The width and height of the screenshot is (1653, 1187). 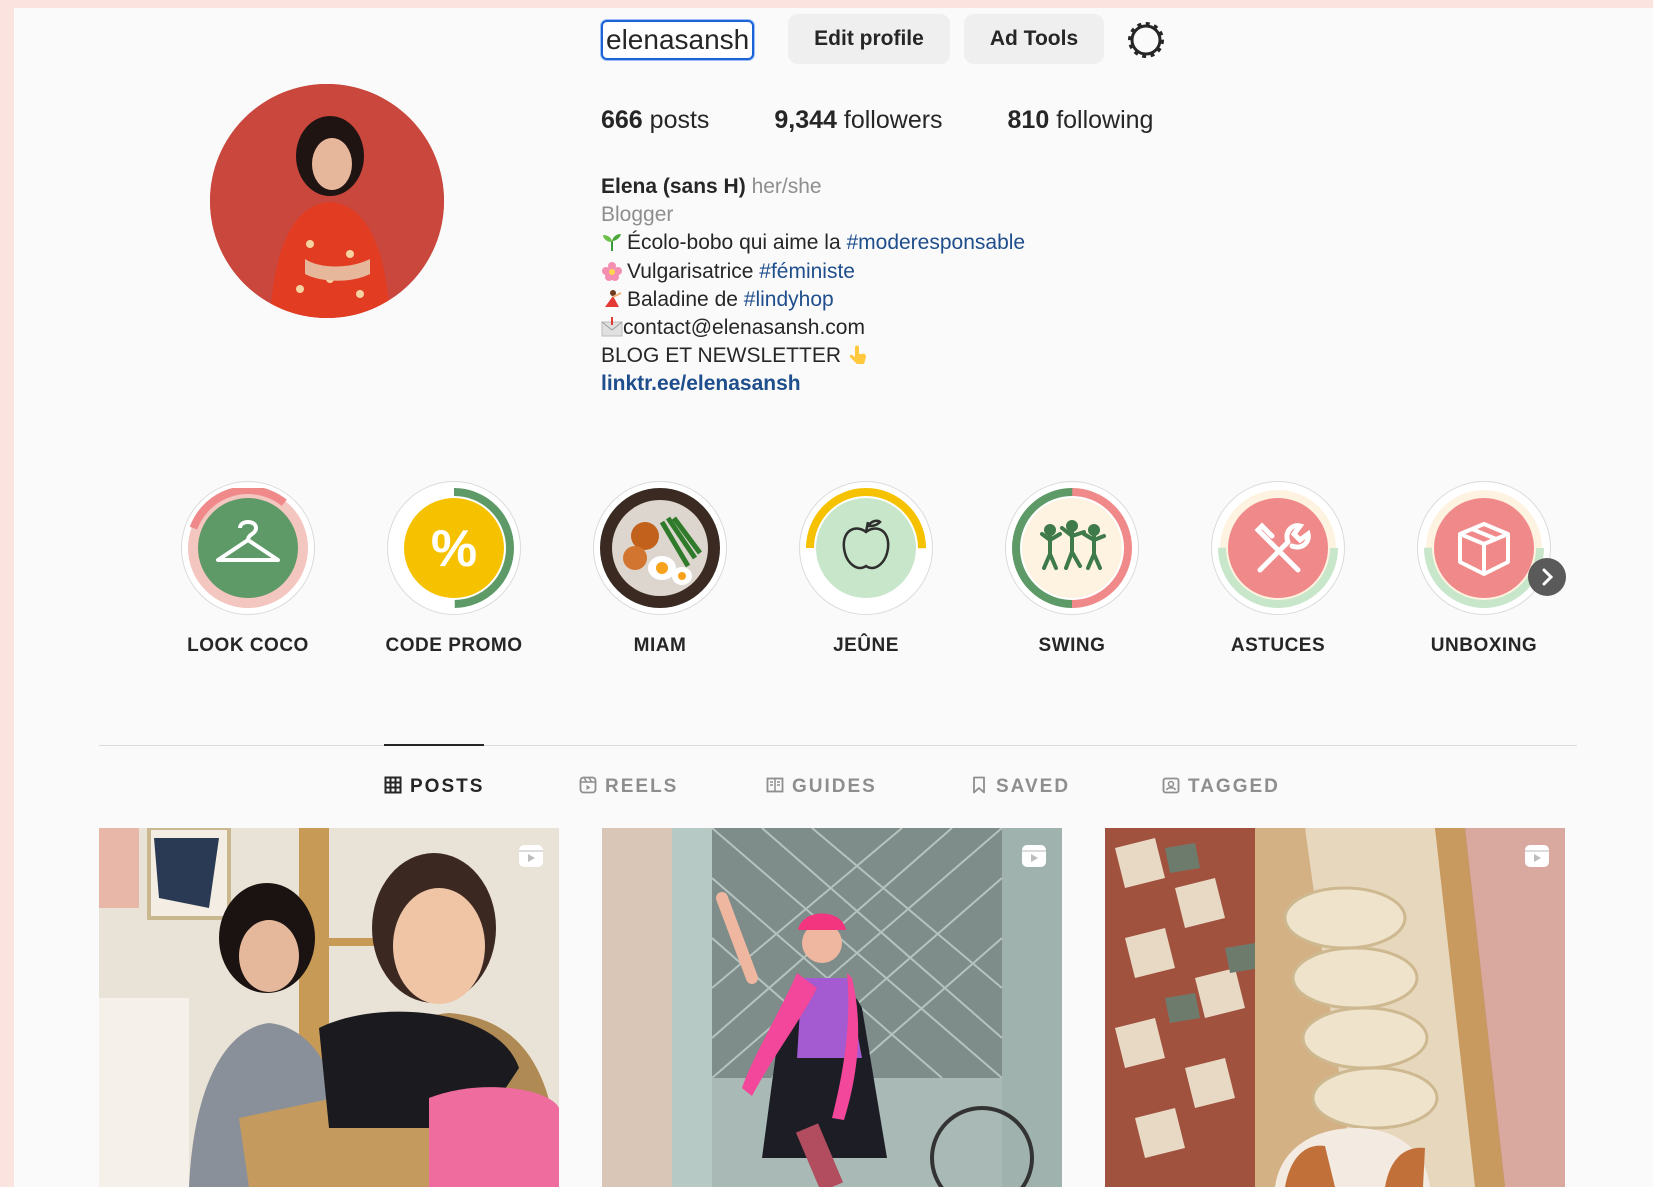 I want to click on tab-reels: REELS, so click(x=628, y=788).